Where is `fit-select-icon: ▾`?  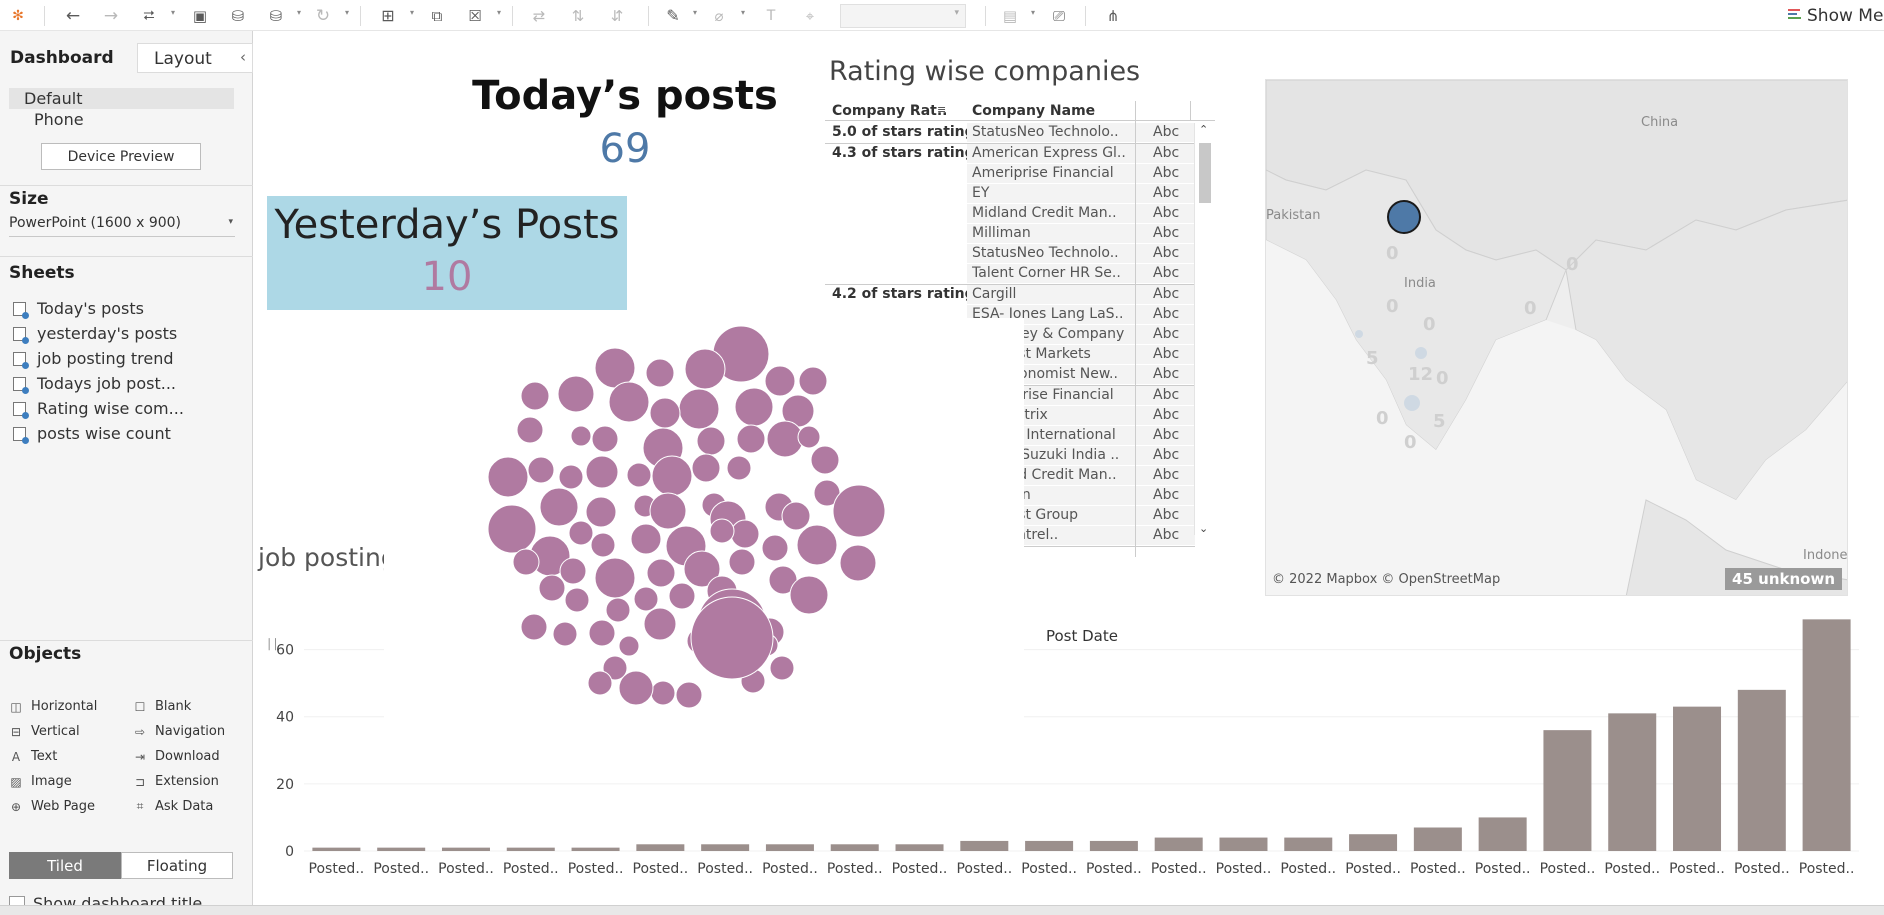
fit-select-icon: ▾ is located at coordinates (903, 16).